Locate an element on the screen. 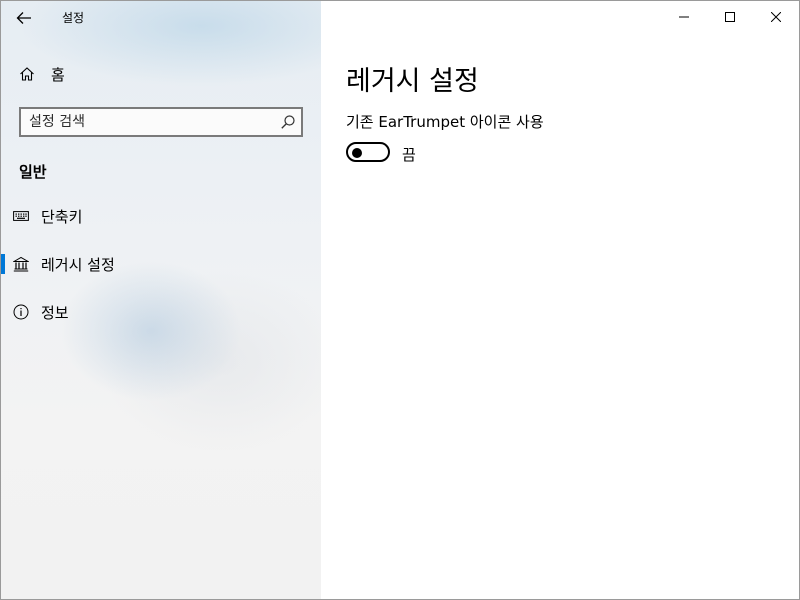  minimize-icon is located at coordinates (684, 17).